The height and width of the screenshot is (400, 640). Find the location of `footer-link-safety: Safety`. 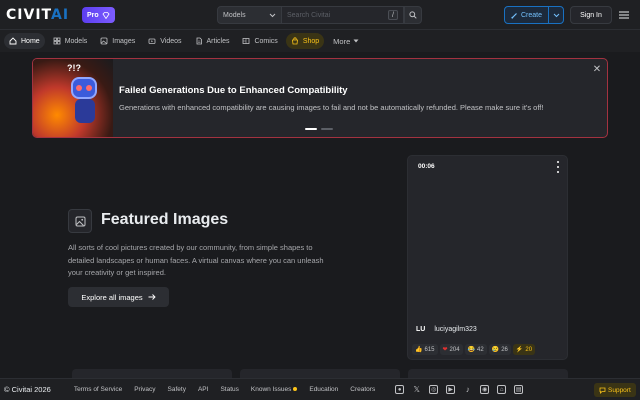

footer-link-safety: Safety is located at coordinates (177, 389).